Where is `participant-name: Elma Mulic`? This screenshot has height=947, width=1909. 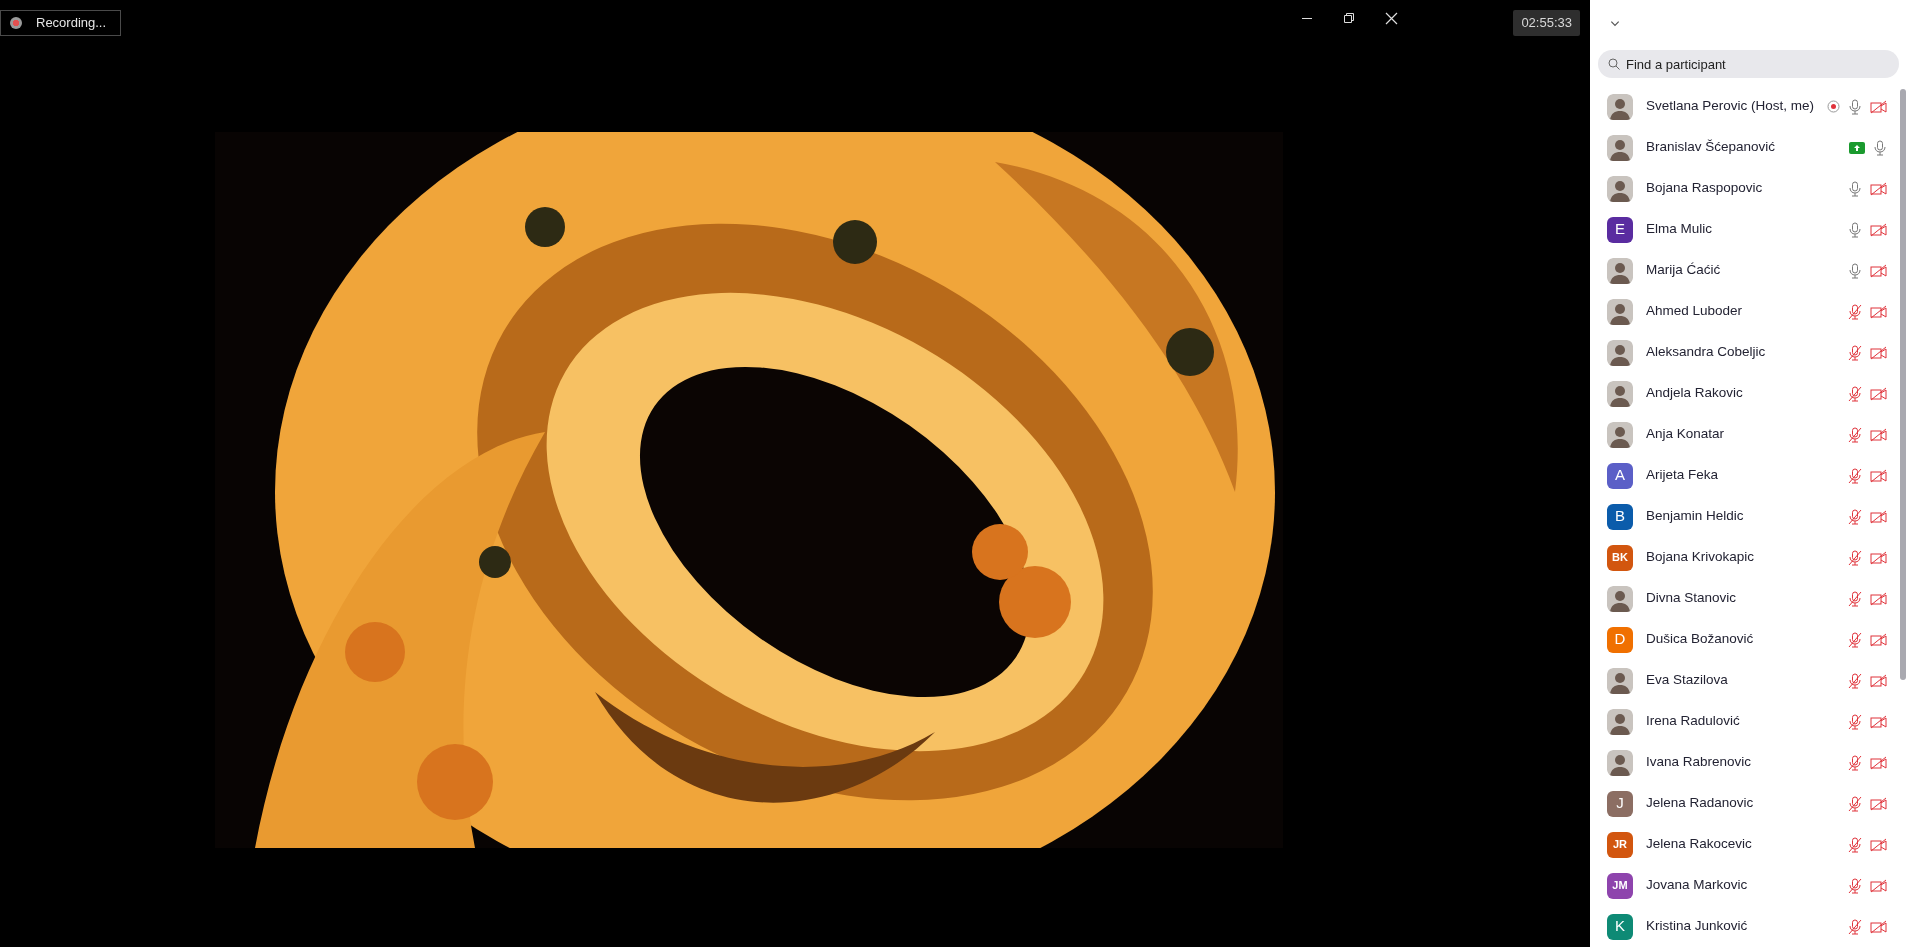 participant-name: Elma Mulic is located at coordinates (1679, 229).